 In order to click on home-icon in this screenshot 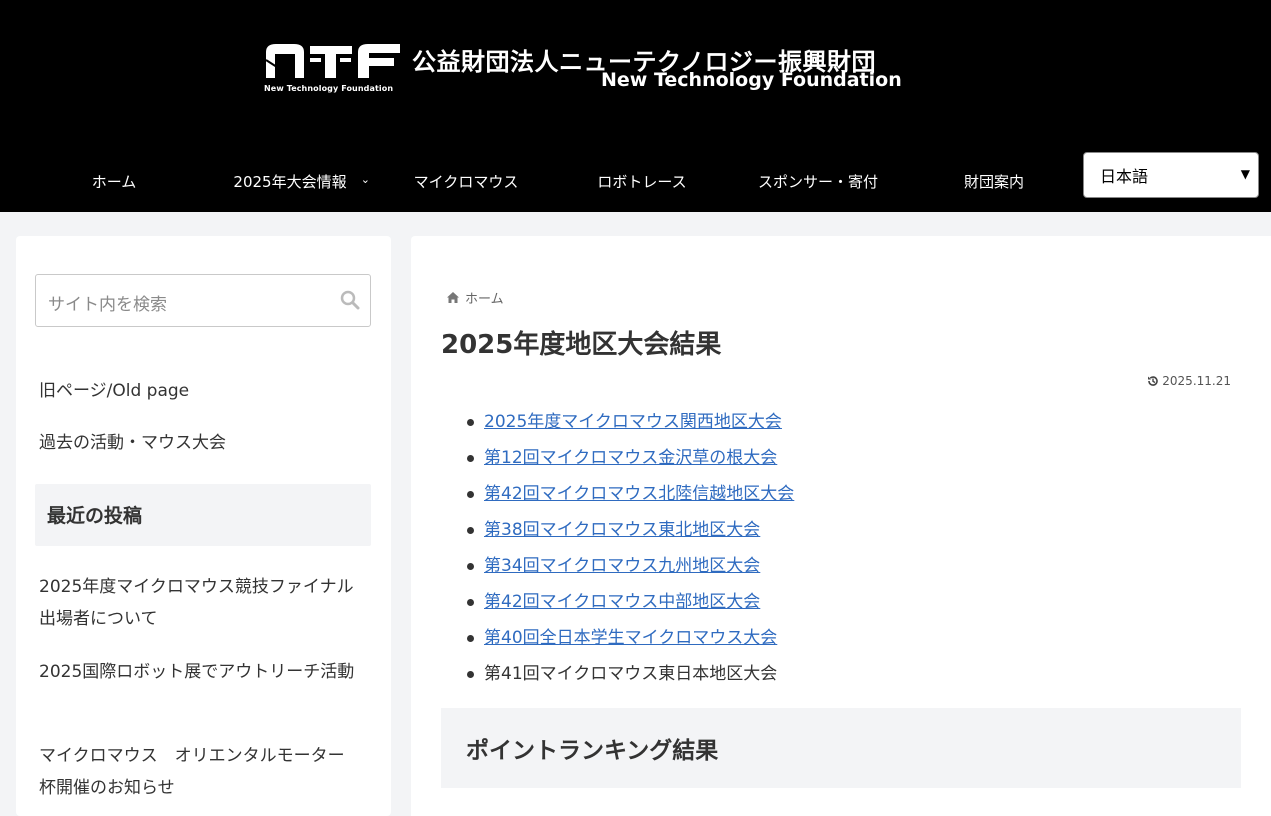, I will do `click(453, 297)`.